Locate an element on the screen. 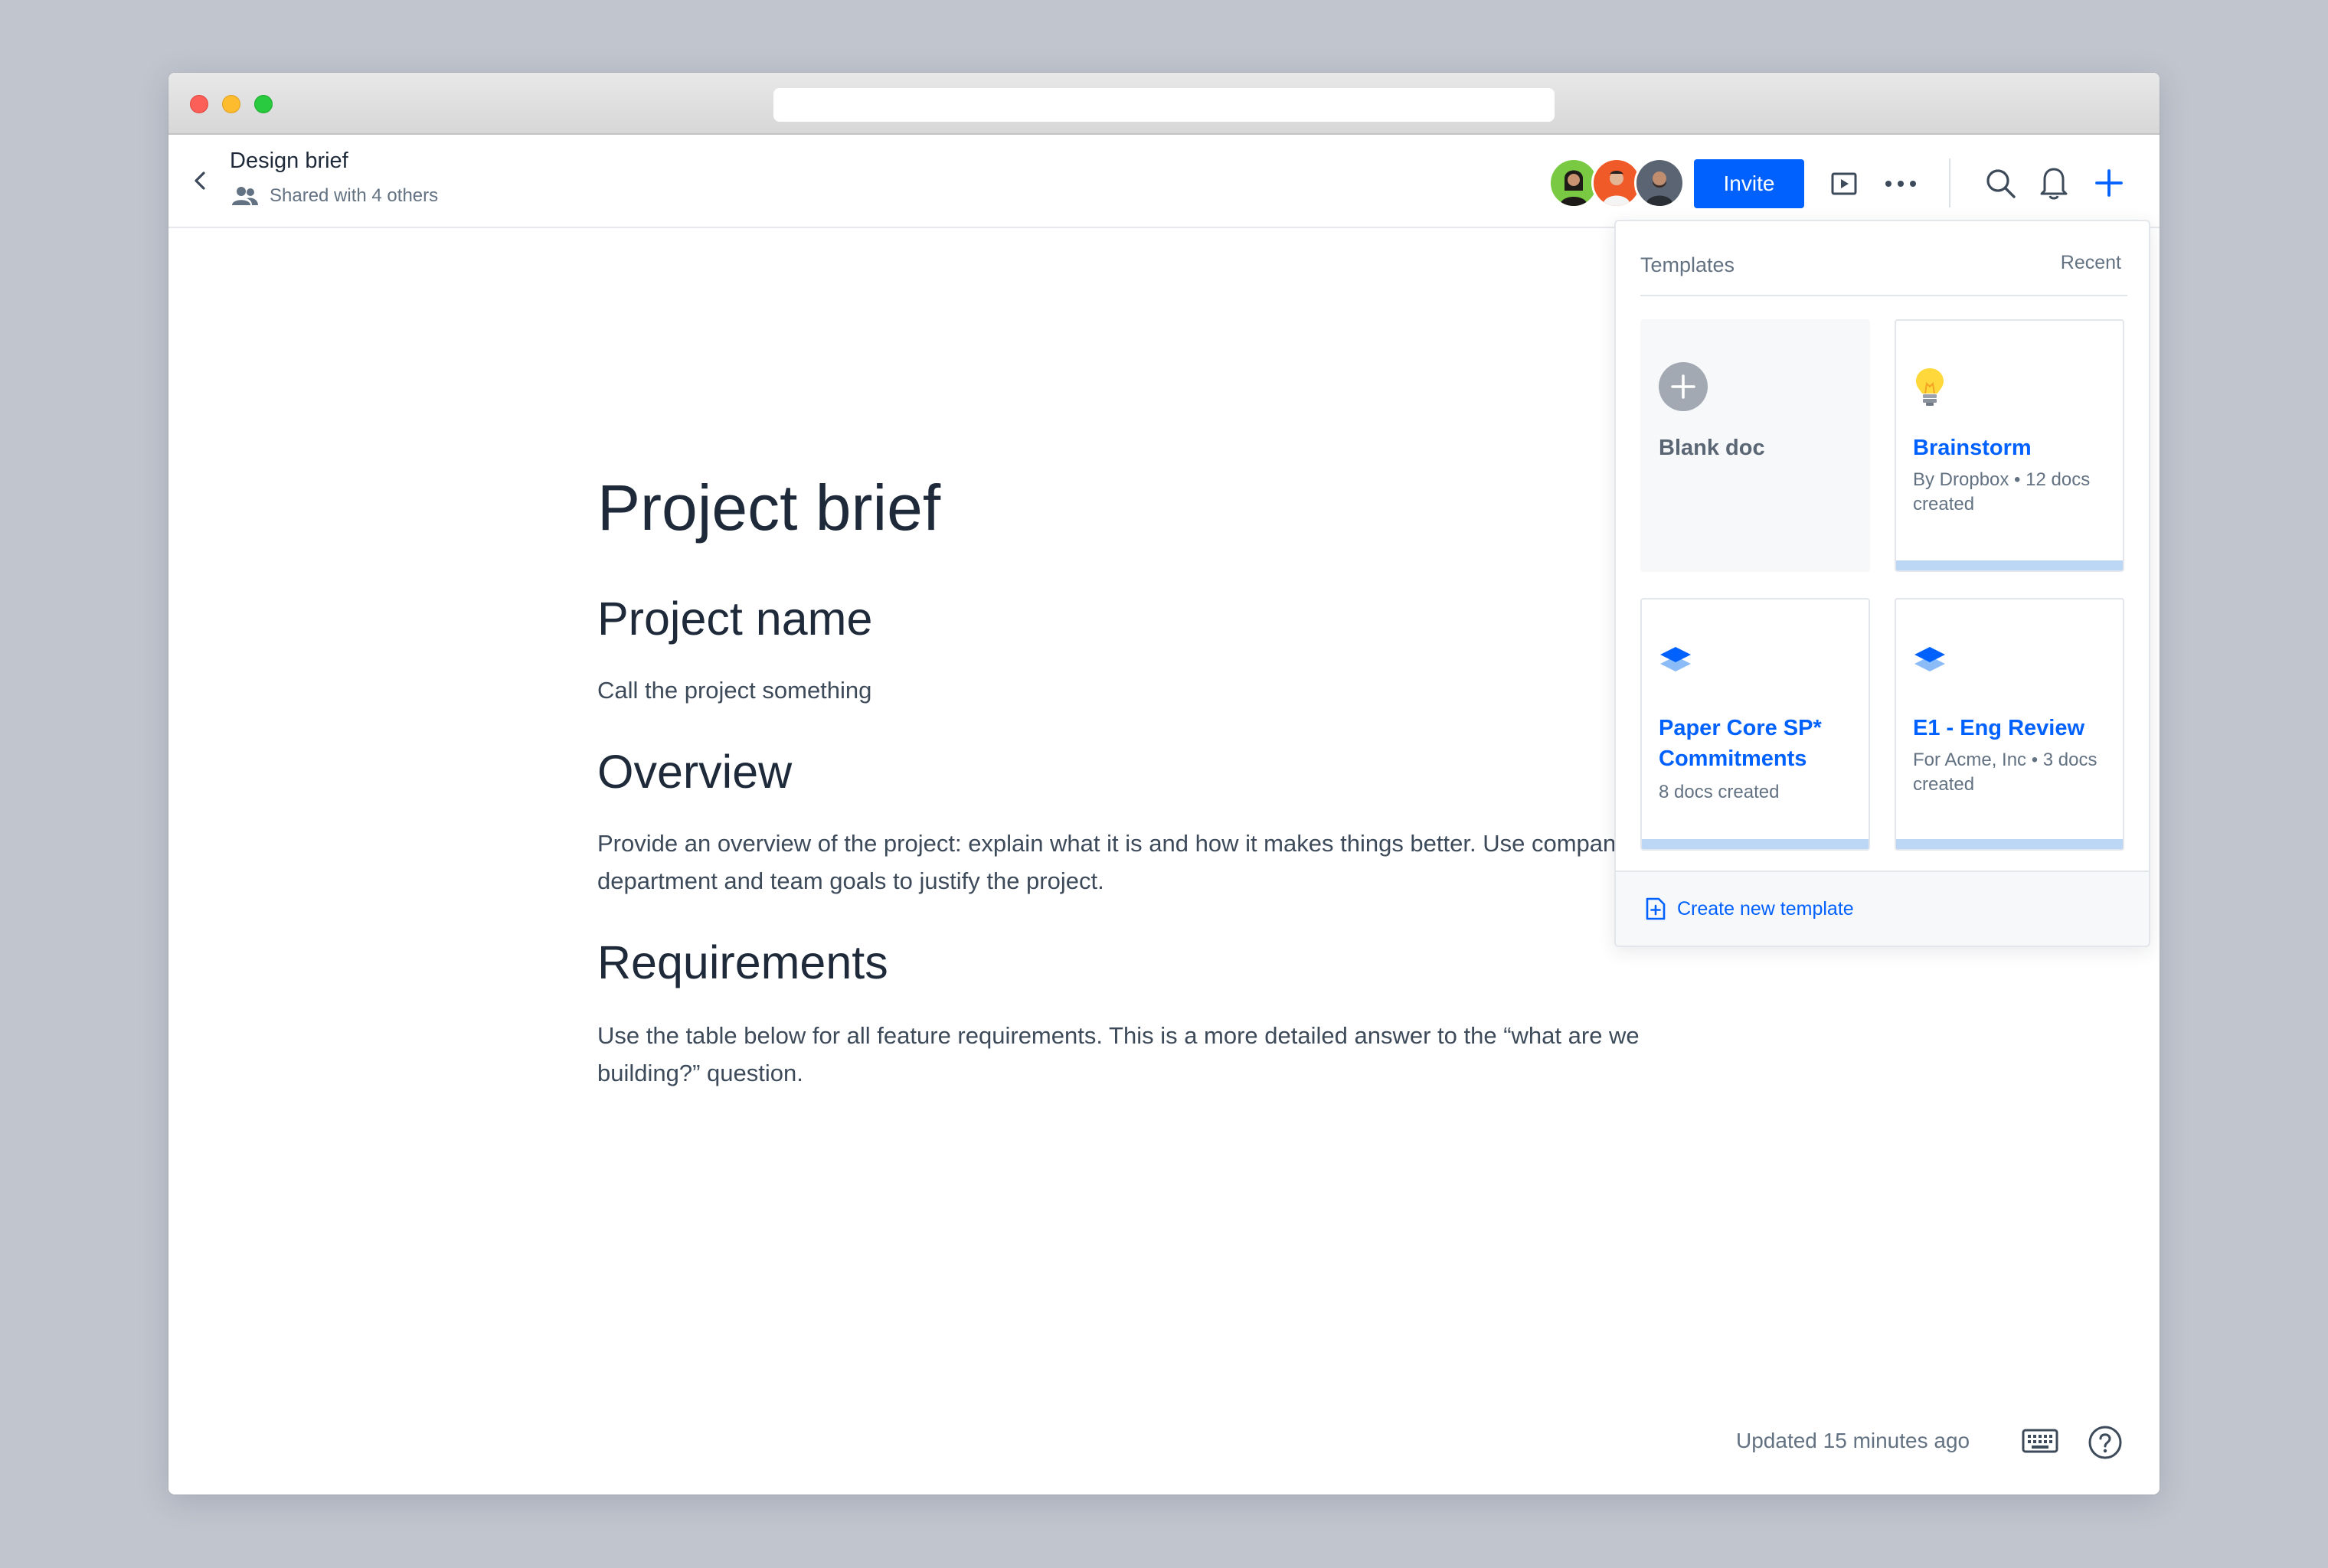  search-icon is located at coordinates (2001, 184).